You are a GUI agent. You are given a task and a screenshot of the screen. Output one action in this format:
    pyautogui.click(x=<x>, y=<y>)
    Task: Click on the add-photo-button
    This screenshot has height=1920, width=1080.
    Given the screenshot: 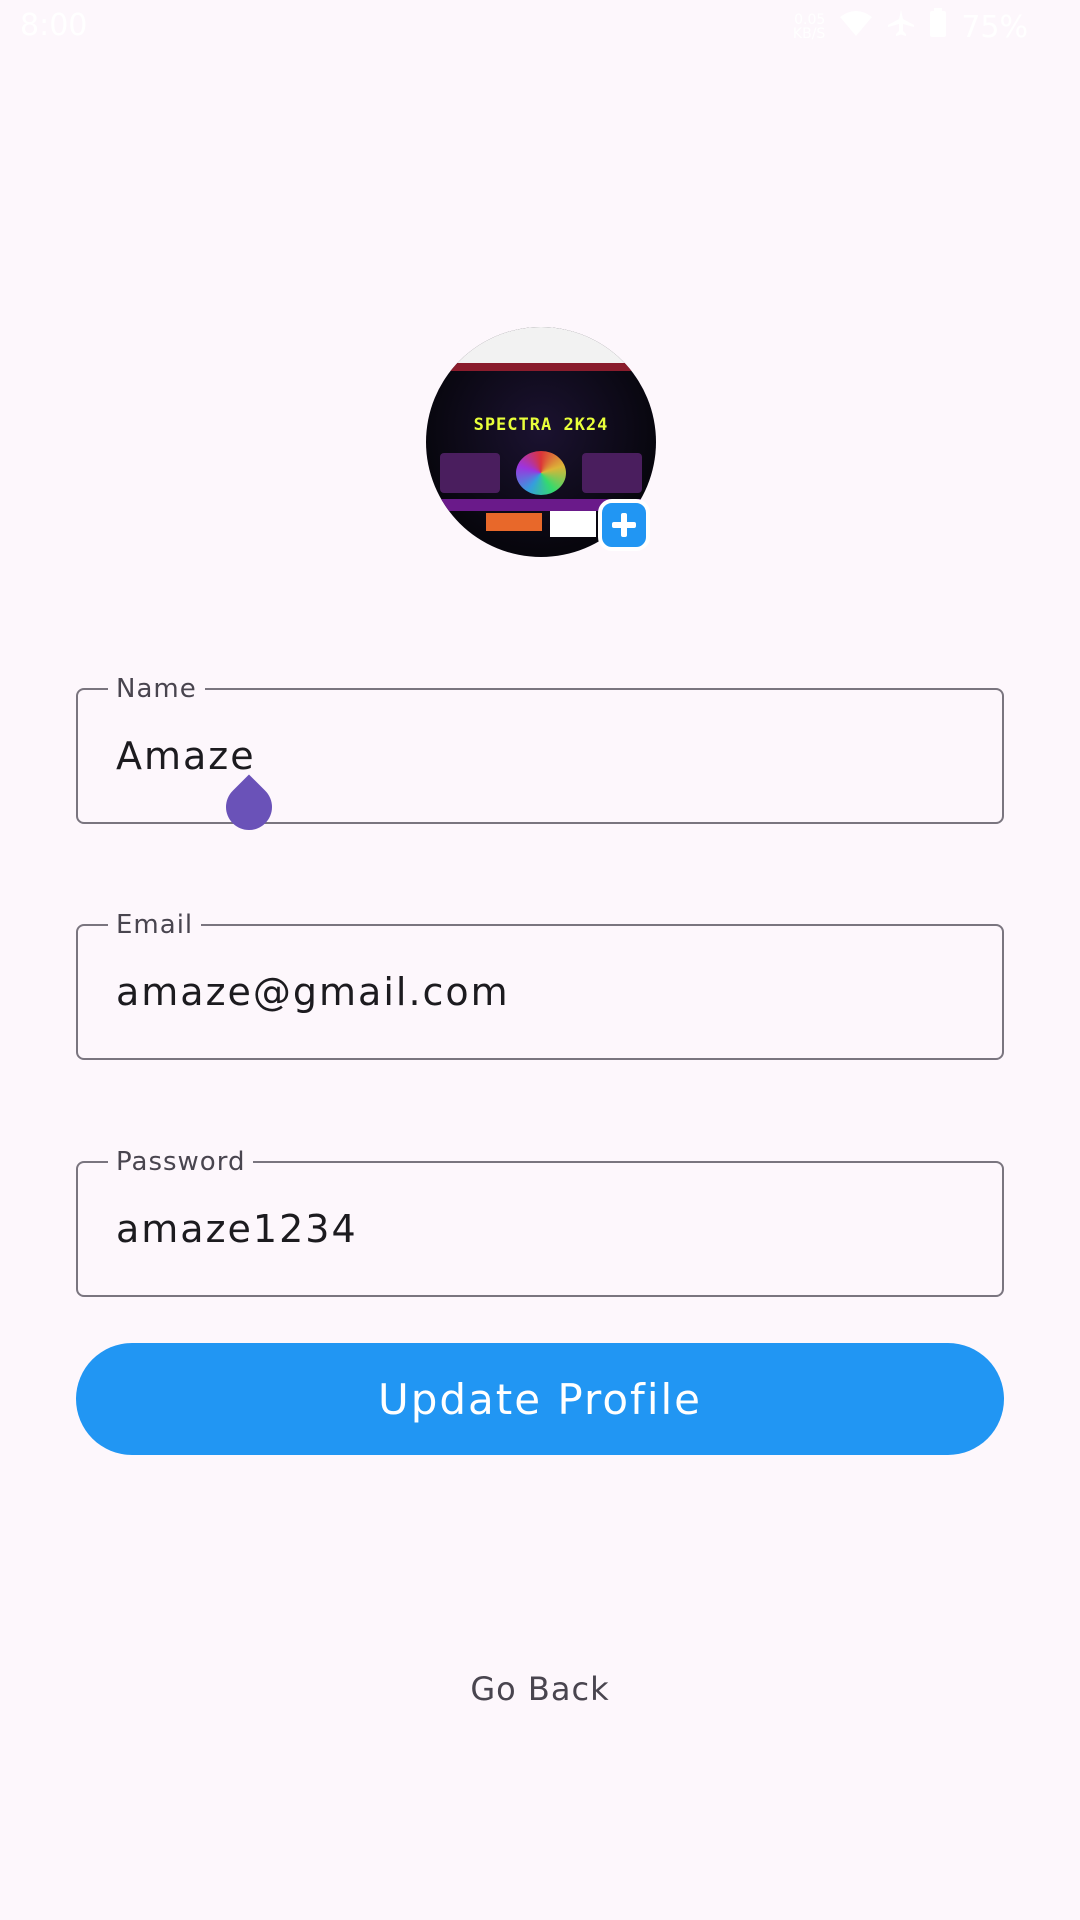 What is the action you would take?
    pyautogui.click(x=624, y=525)
    